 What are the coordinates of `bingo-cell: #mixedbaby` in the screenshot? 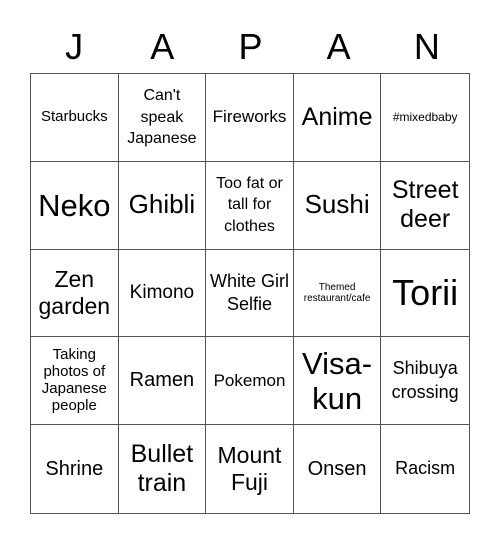 It's located at (425, 118).